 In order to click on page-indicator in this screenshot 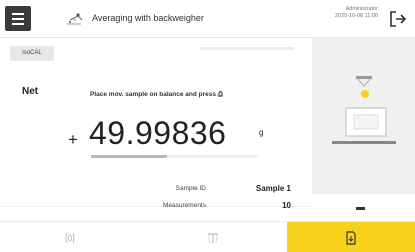, I will do `click(360, 208)`.